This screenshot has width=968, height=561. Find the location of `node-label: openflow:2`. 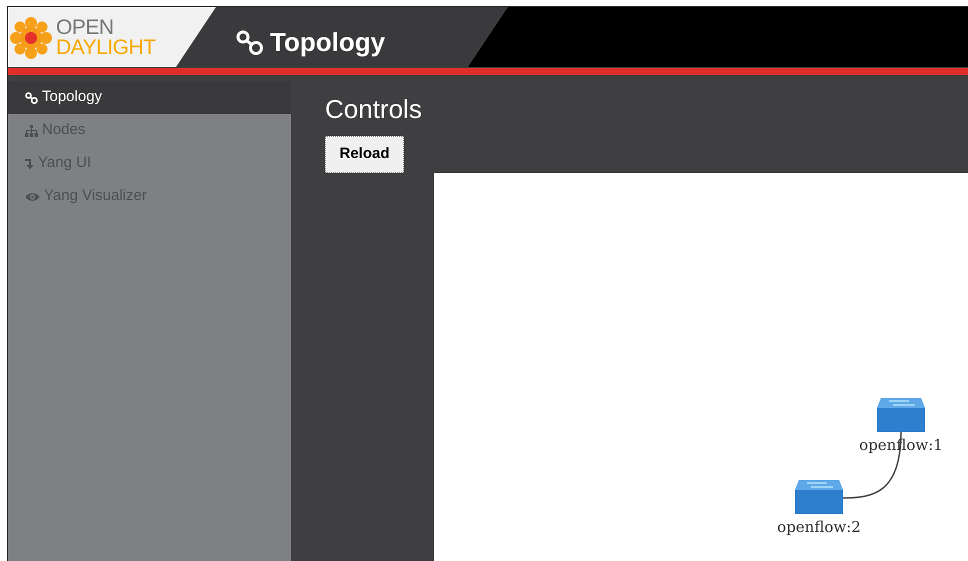

node-label: openflow:2 is located at coordinates (819, 527).